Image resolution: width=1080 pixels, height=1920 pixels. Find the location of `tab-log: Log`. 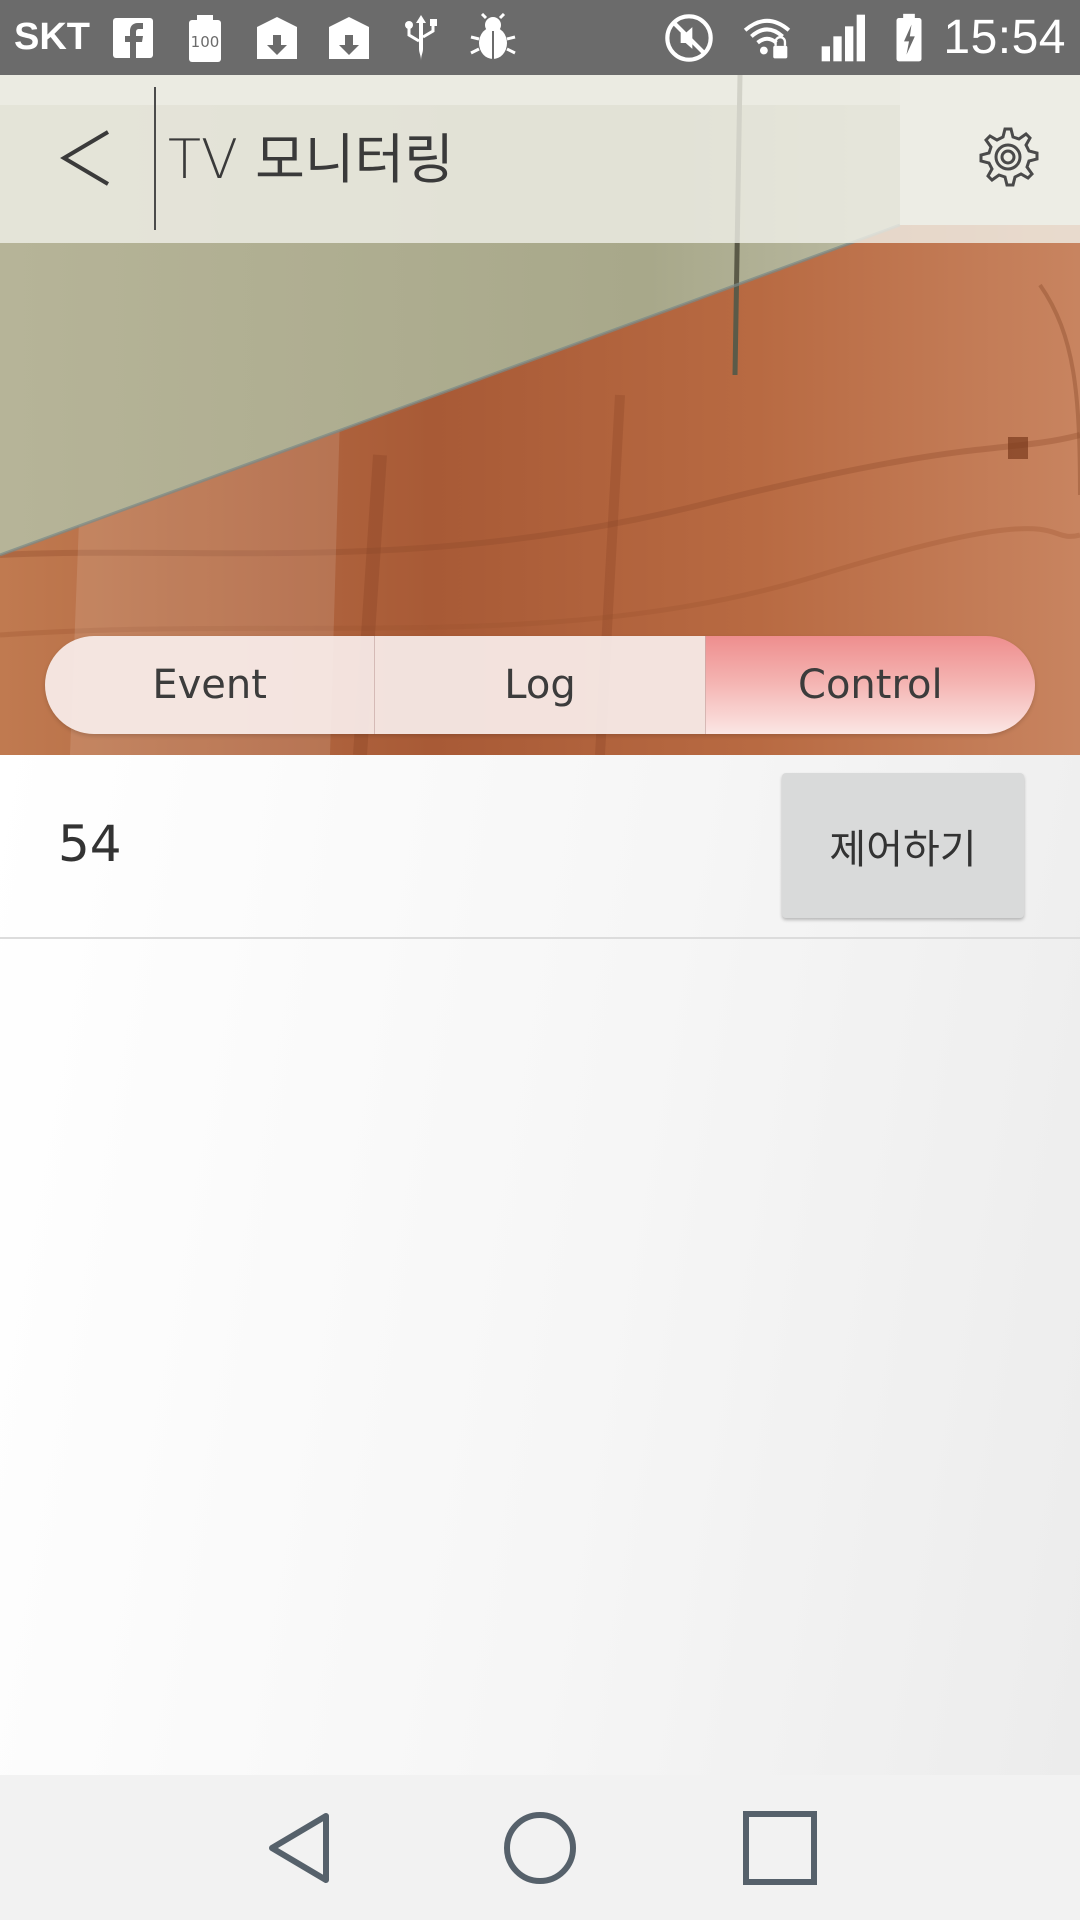

tab-log: Log is located at coordinates (539, 685).